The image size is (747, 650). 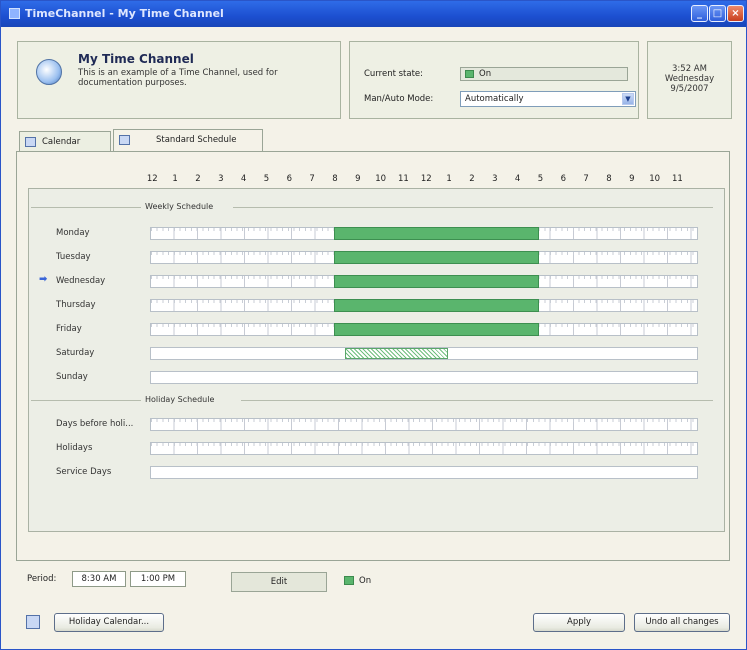 I want to click on day-label: Thursday, so click(x=76, y=305).